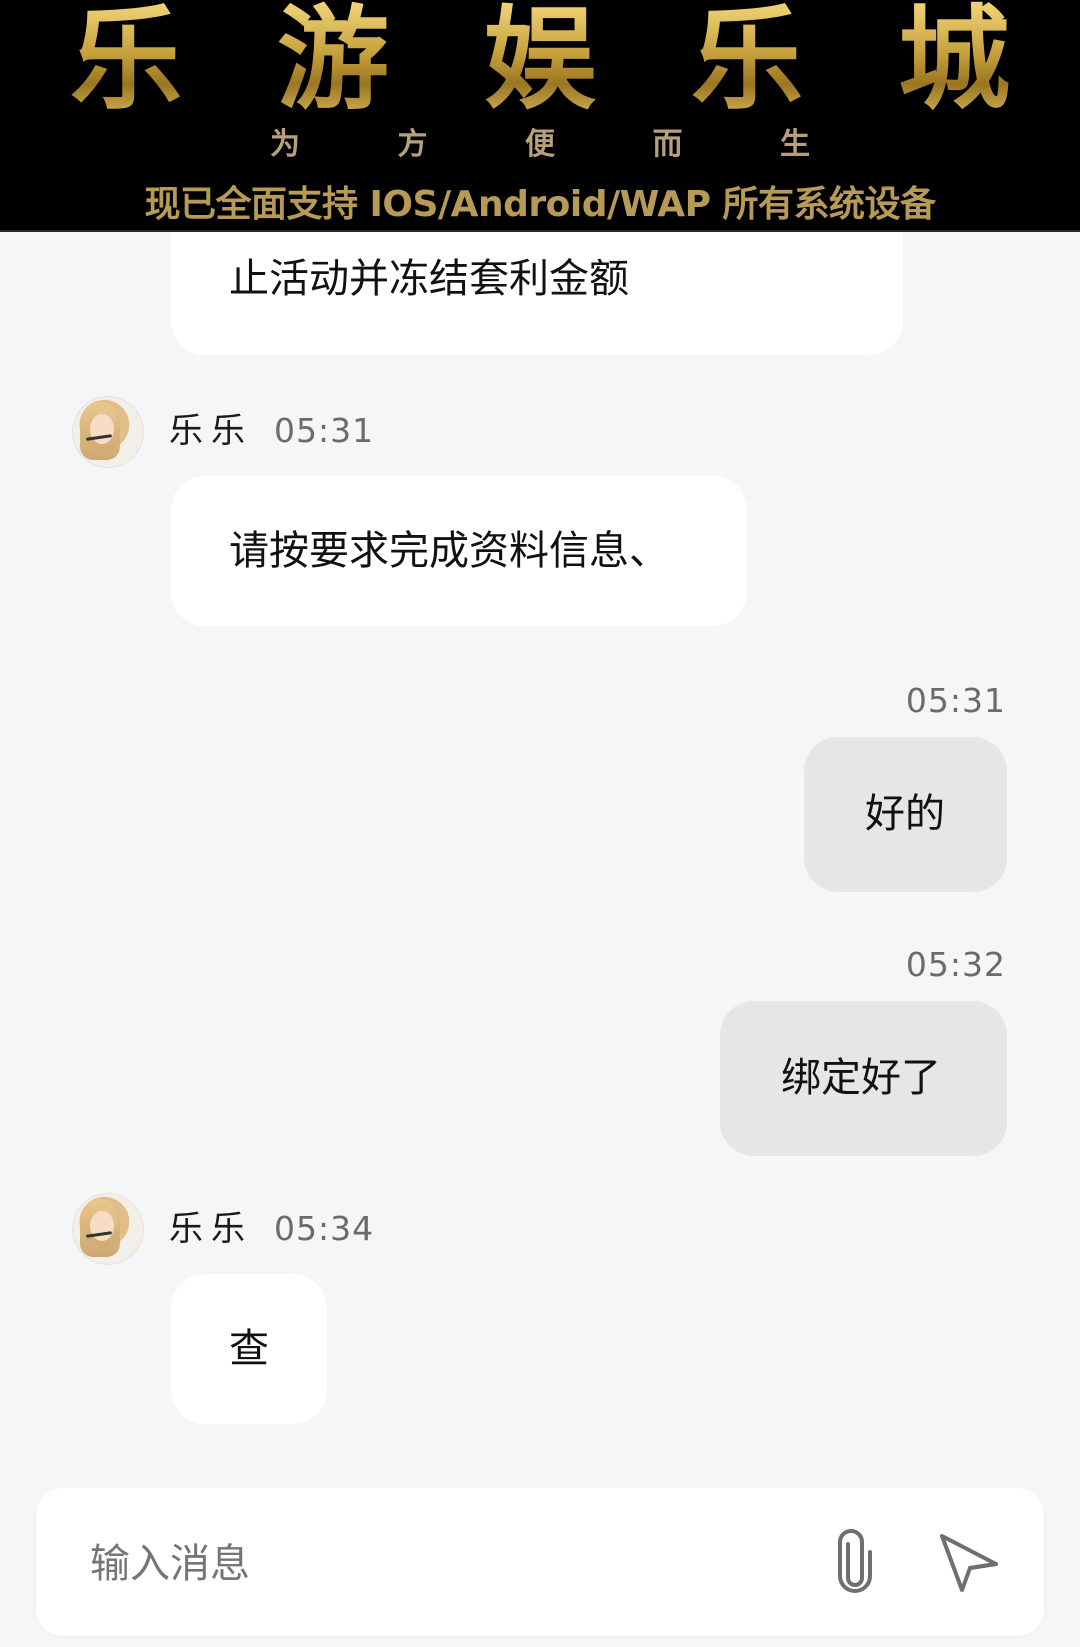 Image resolution: width=1080 pixels, height=1647 pixels. I want to click on message-text: 好的, so click(905, 814).